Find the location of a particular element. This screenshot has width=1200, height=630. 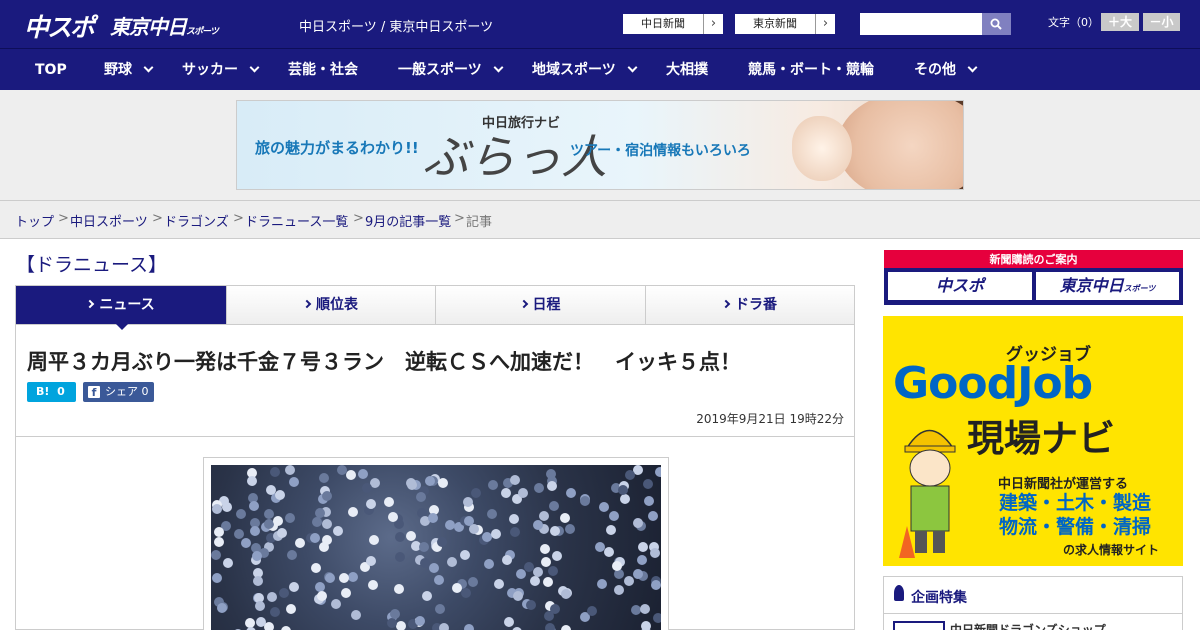

tab-label: 順位表 is located at coordinates (337, 305).